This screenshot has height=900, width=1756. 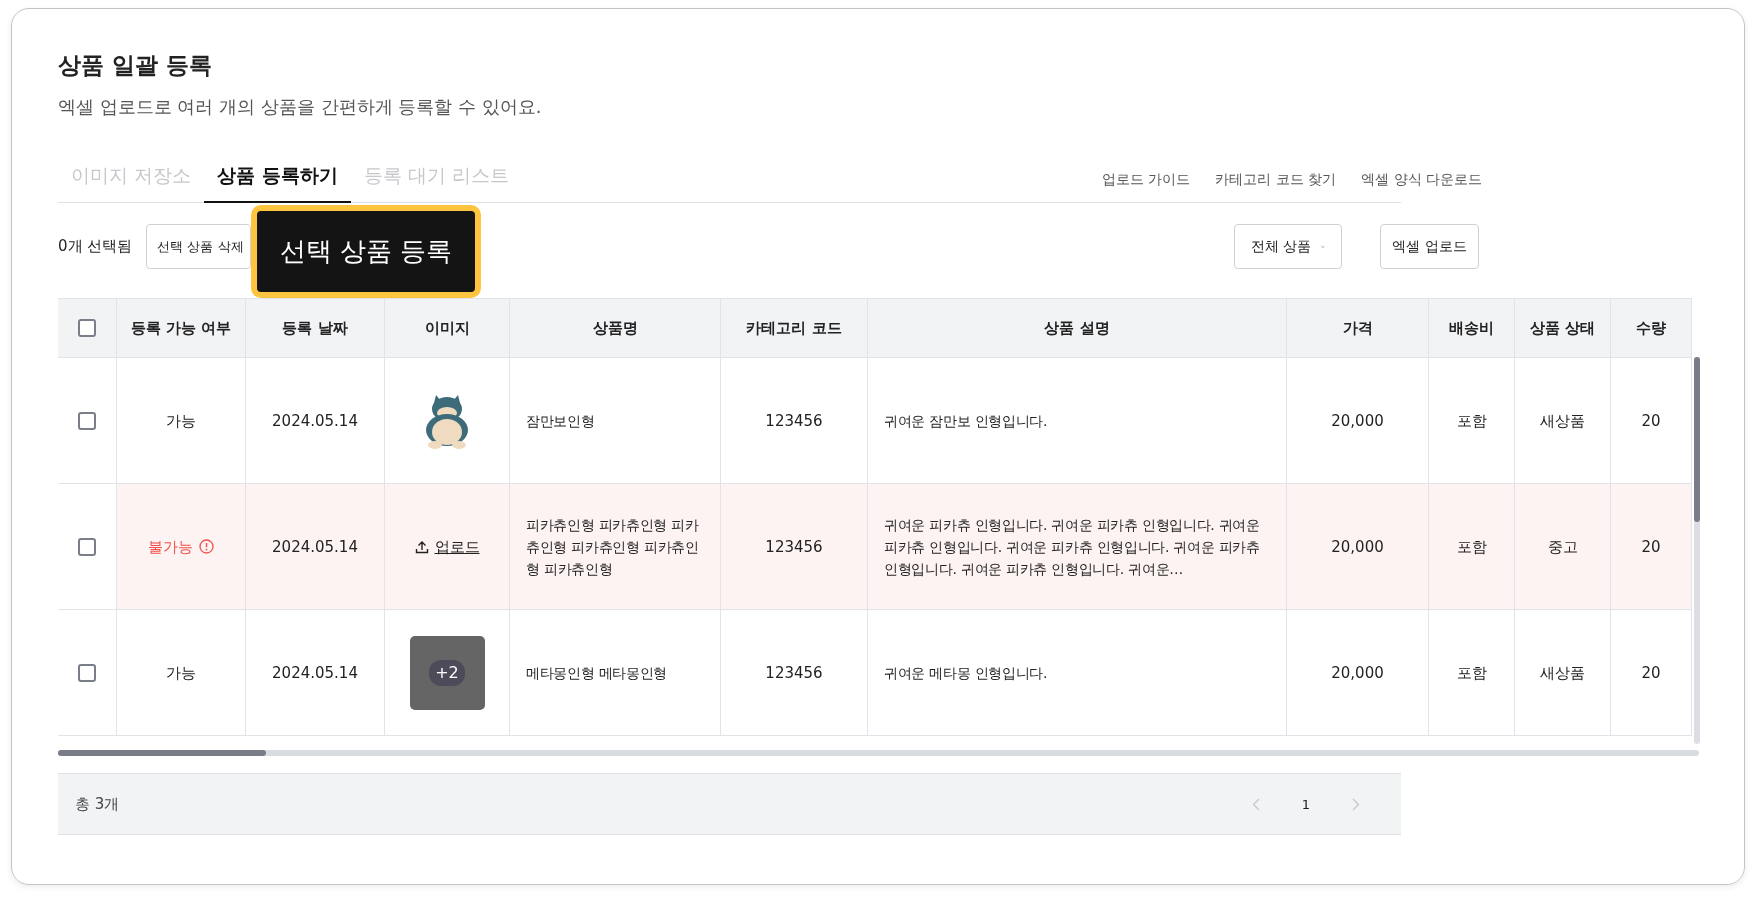 What do you see at coordinates (1276, 180) in the screenshot?
I see `link: 카테고리 코드 찾기` at bounding box center [1276, 180].